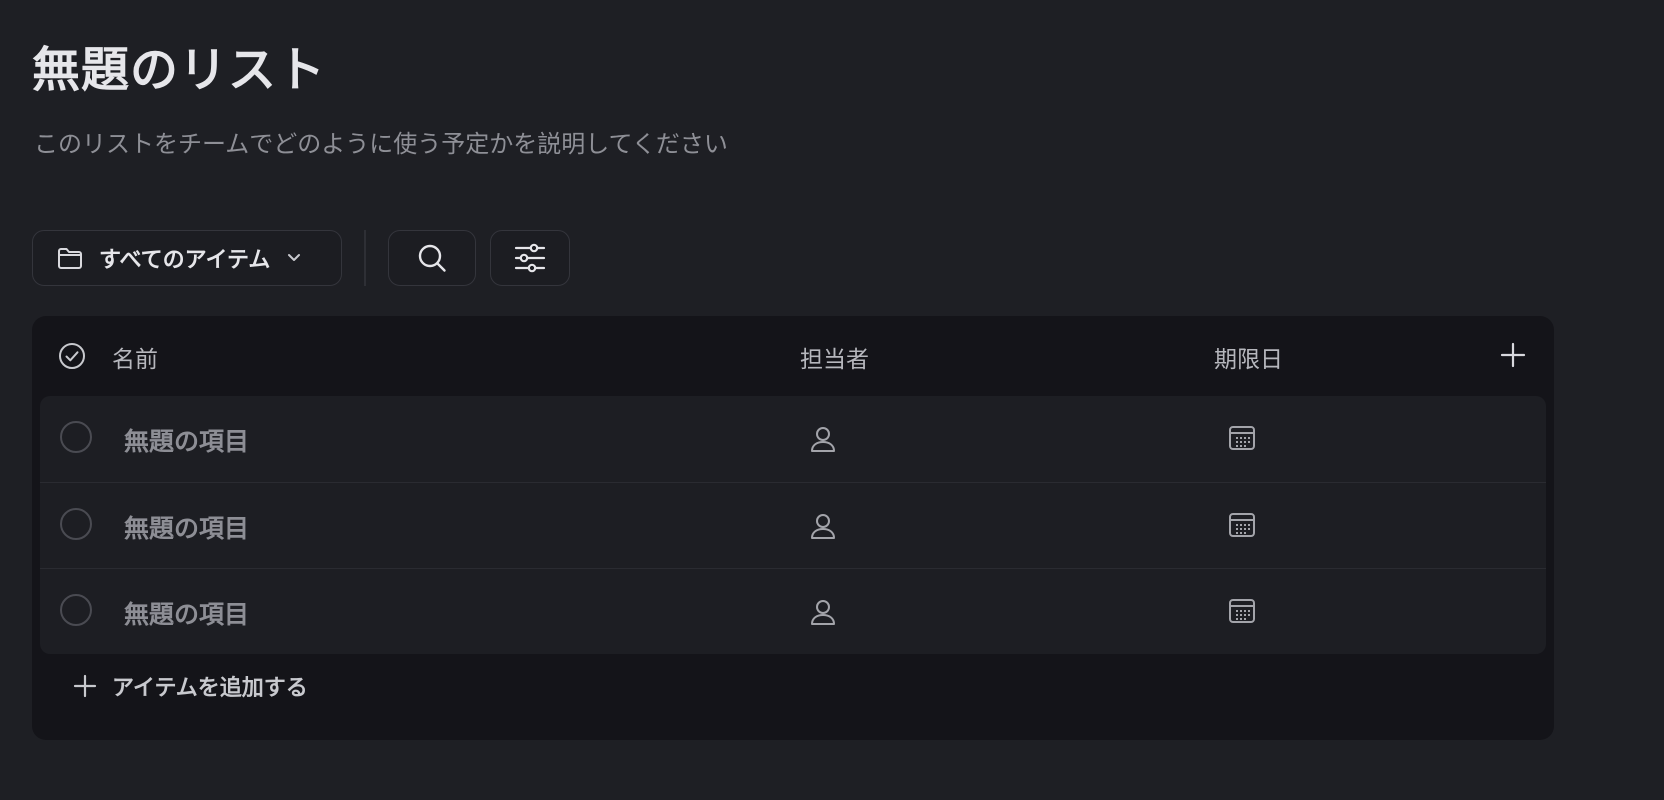 Image resolution: width=1664 pixels, height=800 pixels. What do you see at coordinates (85, 686) in the screenshot?
I see `plus-icon` at bounding box center [85, 686].